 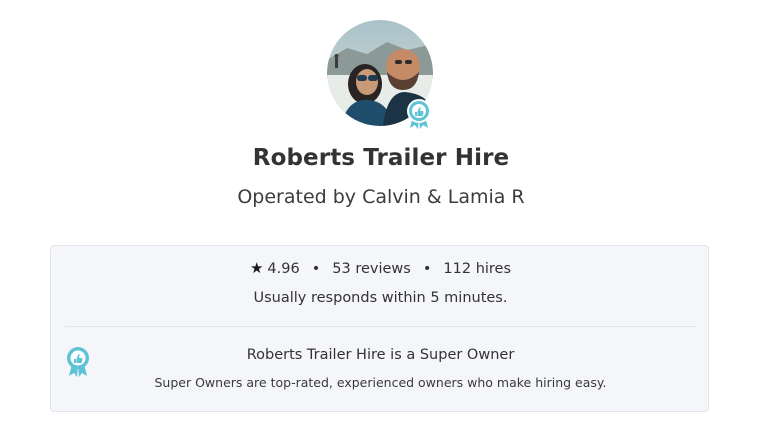 I want to click on reviews-count: 53 reviews, so click(x=371, y=269).